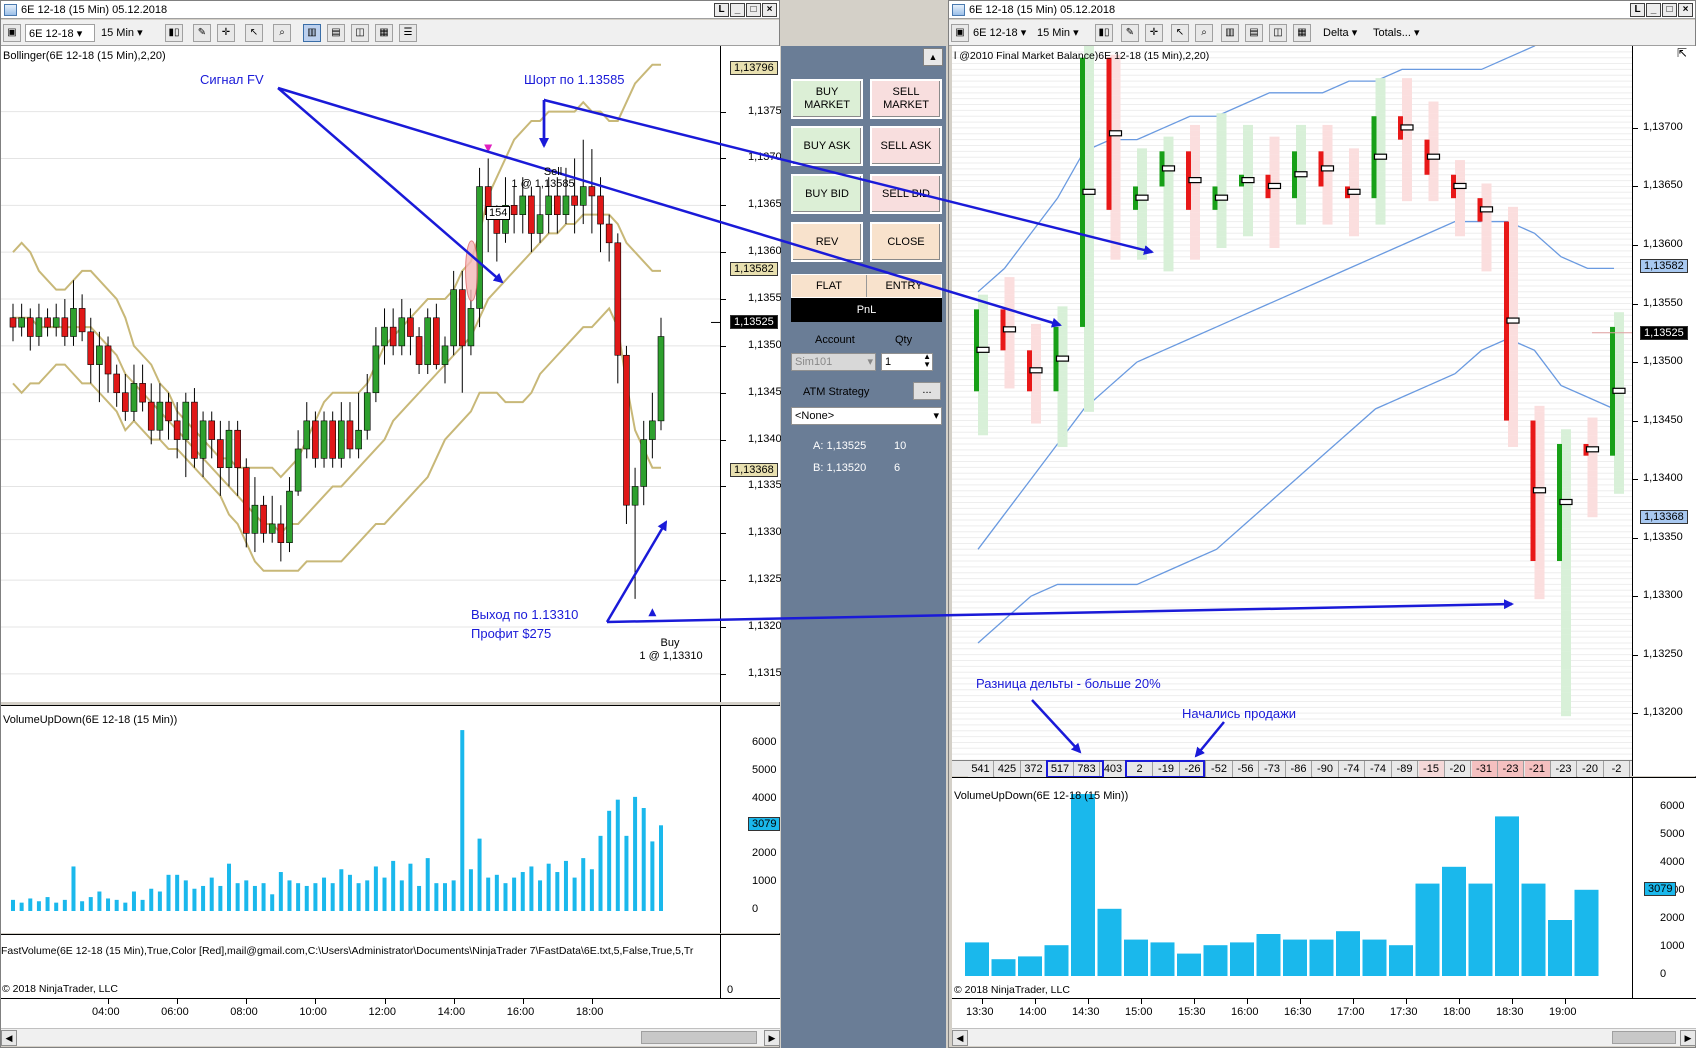  I want to click on properties-icon: ☰, so click(408, 33).